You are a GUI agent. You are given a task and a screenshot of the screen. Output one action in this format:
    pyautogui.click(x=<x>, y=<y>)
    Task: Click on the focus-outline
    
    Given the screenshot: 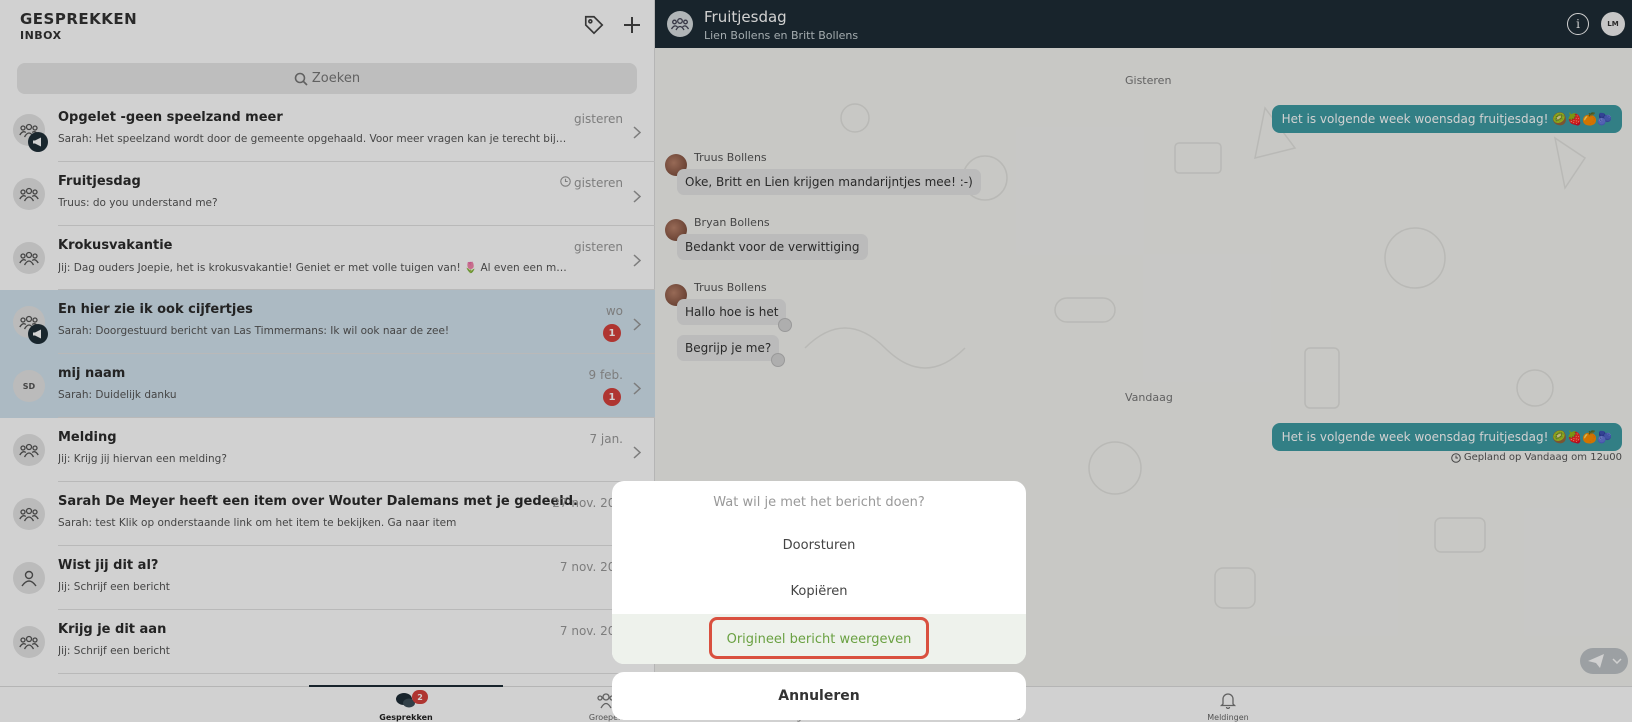 What is the action you would take?
    pyautogui.click(x=819, y=638)
    